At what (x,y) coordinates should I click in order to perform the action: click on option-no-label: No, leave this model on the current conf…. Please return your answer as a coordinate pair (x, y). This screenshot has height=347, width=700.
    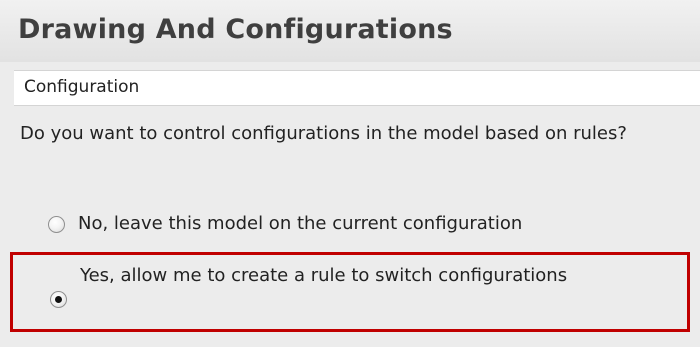
    Looking at the image, I should click on (358, 224).